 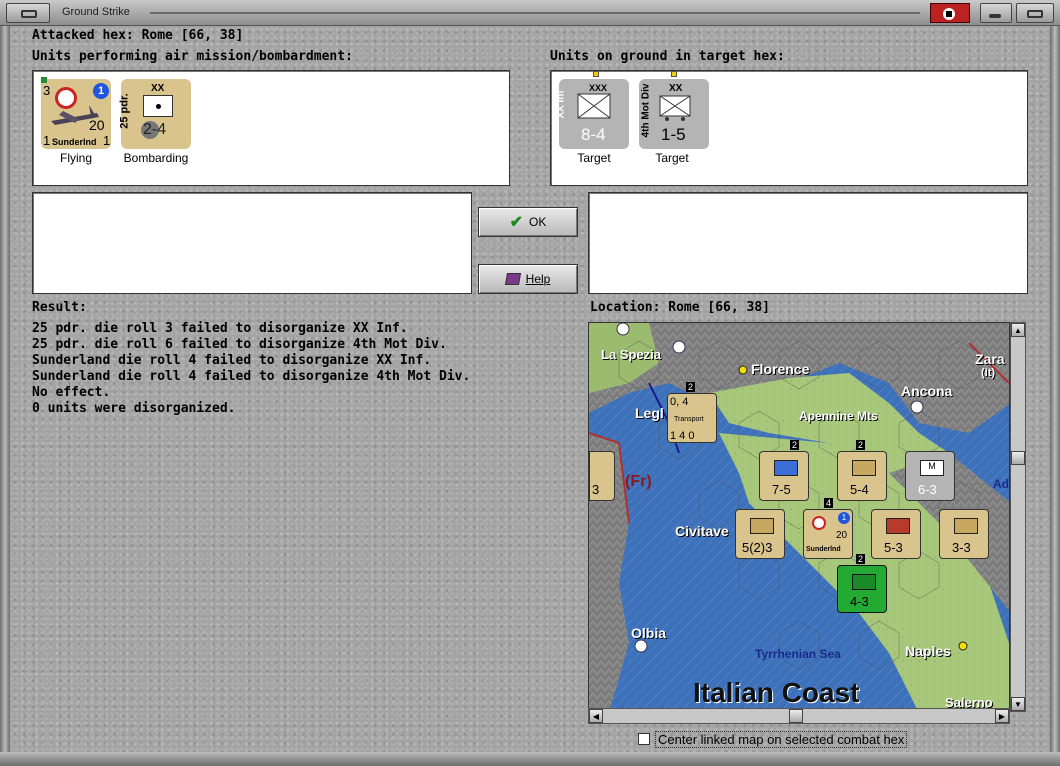 What do you see at coordinates (649, 633) in the screenshot?
I see `map-label-olbia: Olbia` at bounding box center [649, 633].